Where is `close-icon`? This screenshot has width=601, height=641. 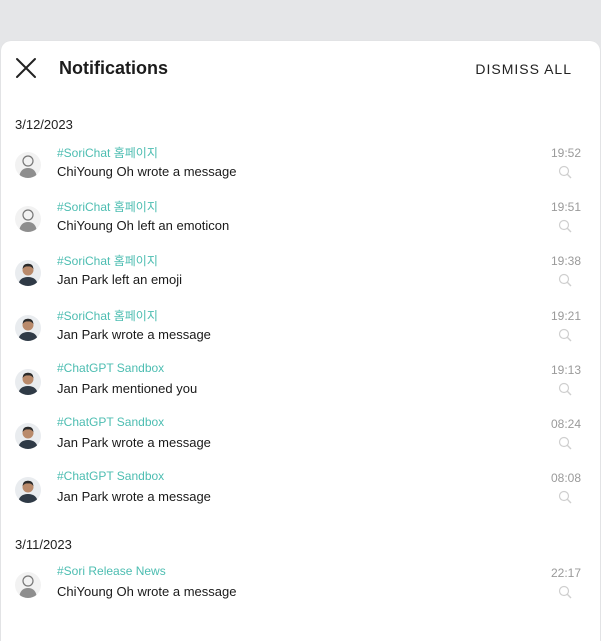 close-icon is located at coordinates (26, 68).